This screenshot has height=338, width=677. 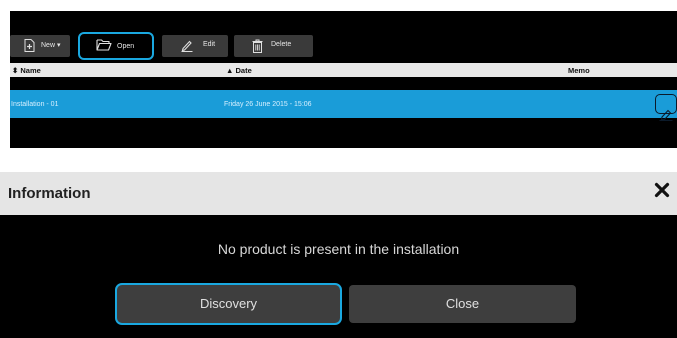 I want to click on row-date-cell: Friday 26 June 2015 - 15:06, so click(x=268, y=104).